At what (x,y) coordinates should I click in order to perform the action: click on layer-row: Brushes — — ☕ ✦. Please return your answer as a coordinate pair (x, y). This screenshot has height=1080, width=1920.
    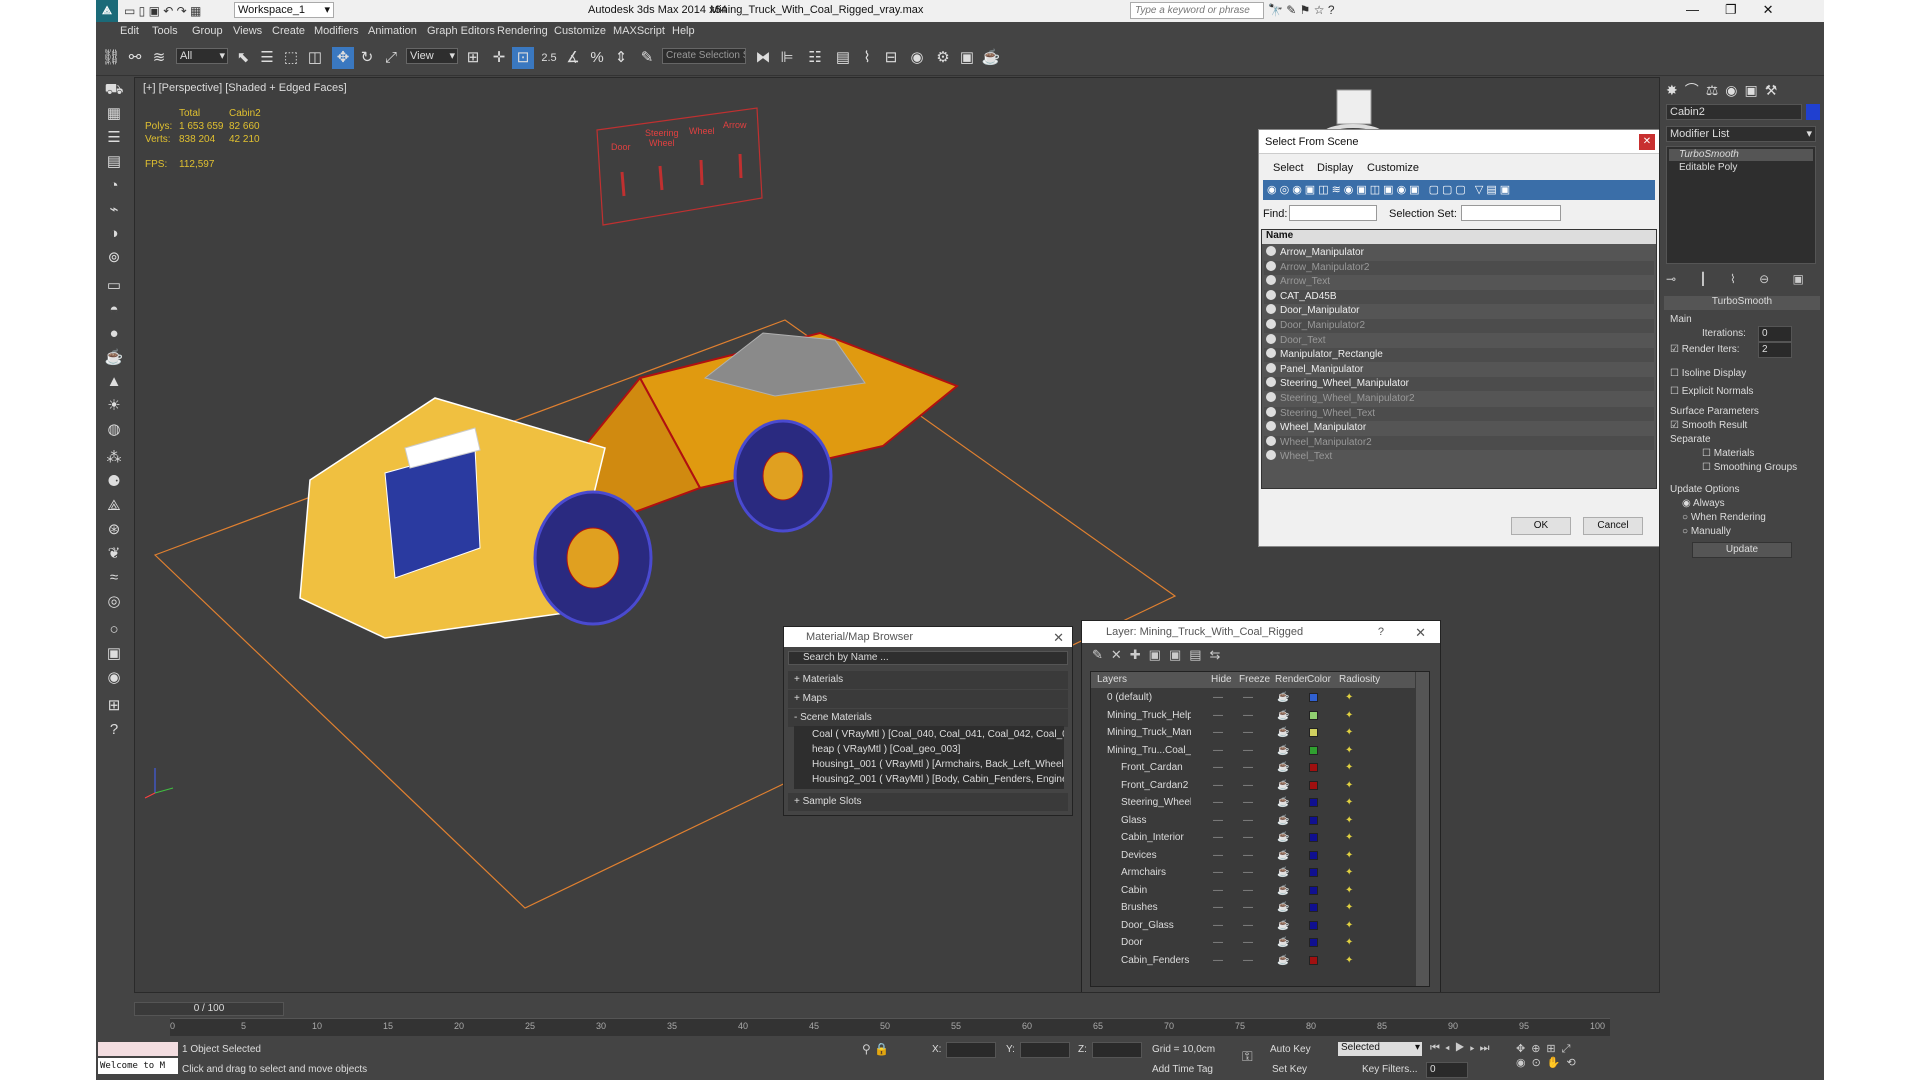
    Looking at the image, I should click on (1253, 907).